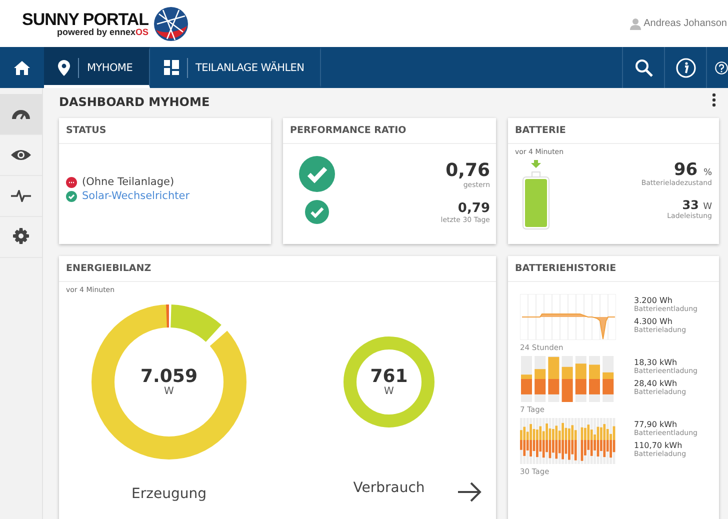 The width and height of the screenshot is (728, 519). I want to click on gauge-nav-button, so click(21, 114).